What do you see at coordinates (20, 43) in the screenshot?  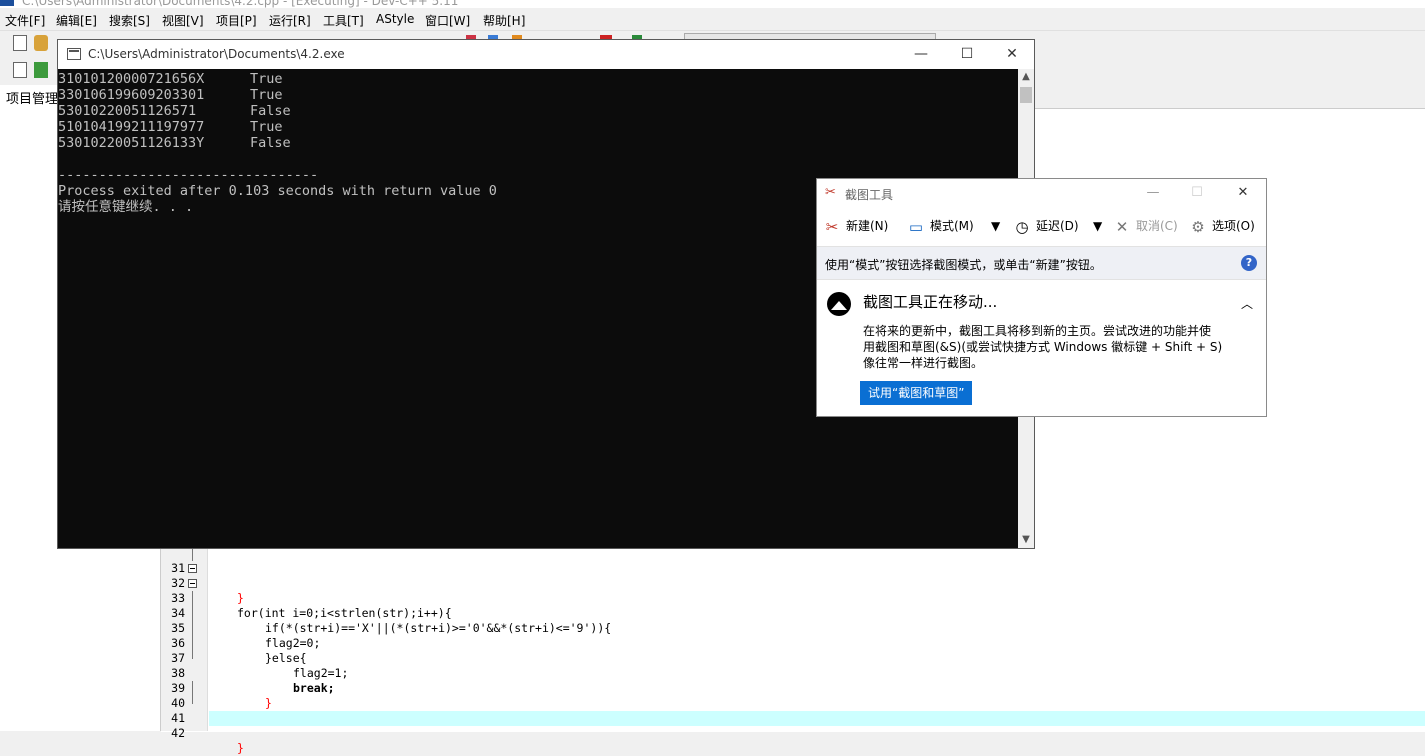 I see `new-file-icon` at bounding box center [20, 43].